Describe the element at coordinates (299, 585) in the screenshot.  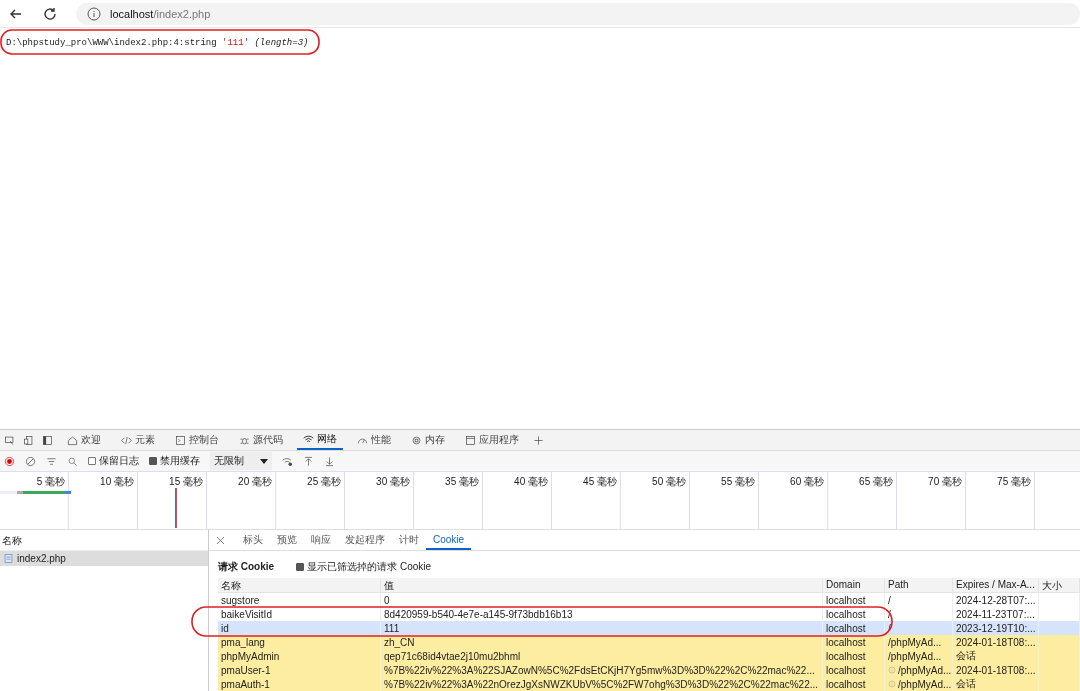
I see `column-header: 名称` at that location.